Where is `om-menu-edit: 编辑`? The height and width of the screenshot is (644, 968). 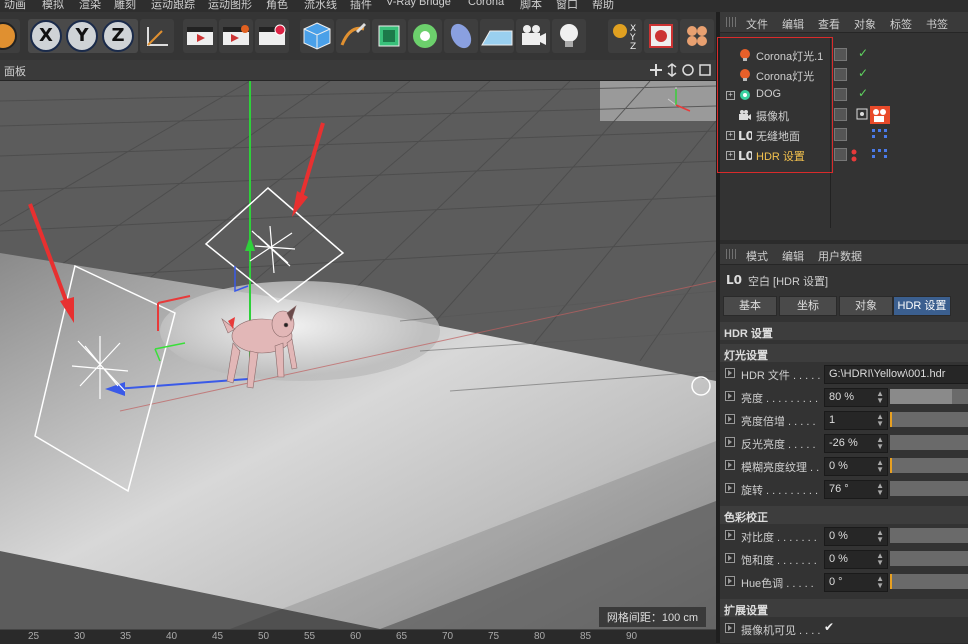 om-menu-edit: 编辑 is located at coordinates (793, 24).